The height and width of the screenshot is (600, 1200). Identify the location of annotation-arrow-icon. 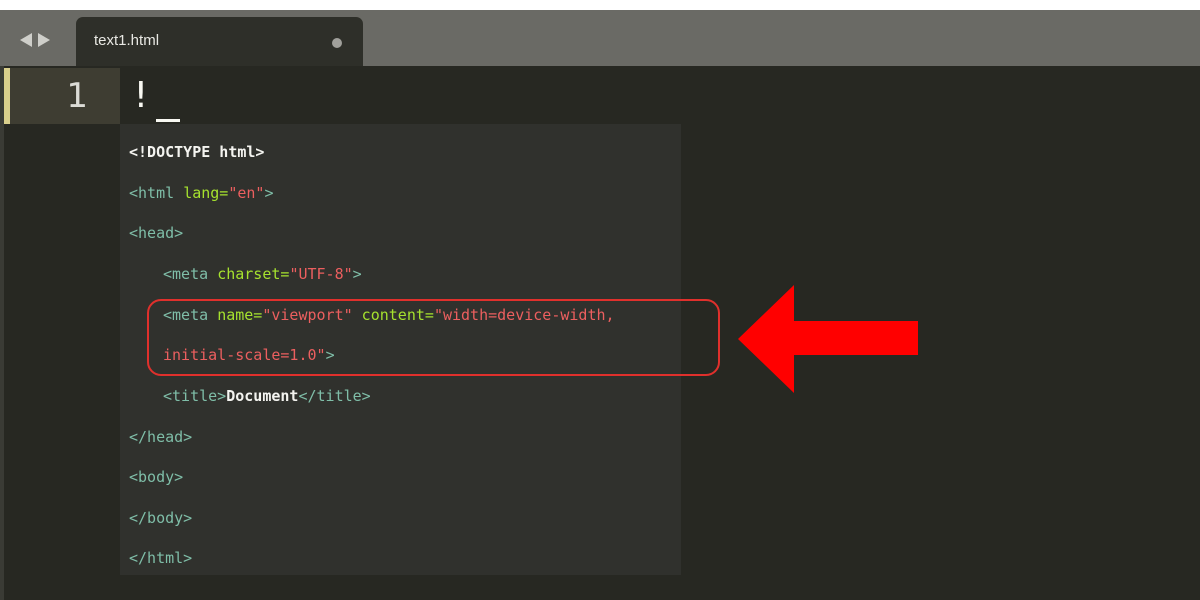
(828, 339).